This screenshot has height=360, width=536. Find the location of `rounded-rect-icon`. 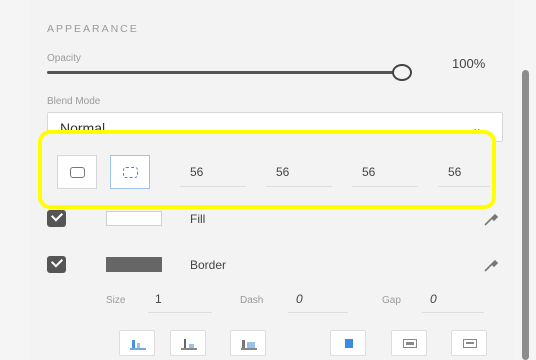

rounded-rect-icon is located at coordinates (77, 172).